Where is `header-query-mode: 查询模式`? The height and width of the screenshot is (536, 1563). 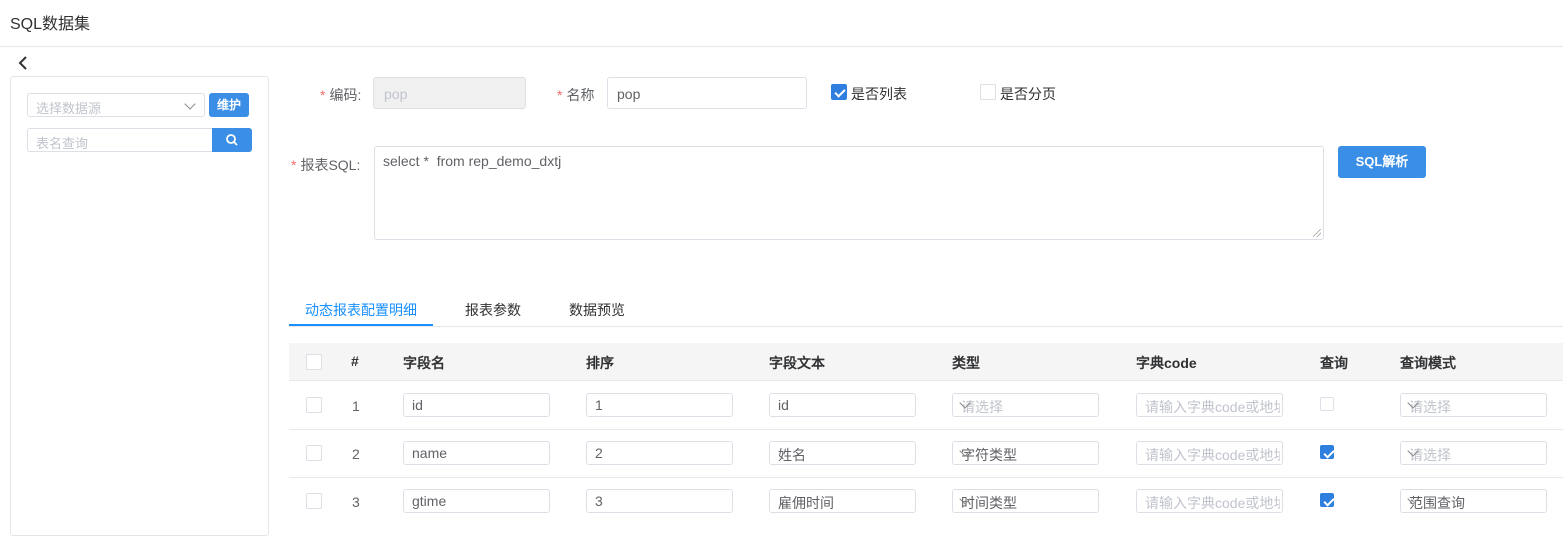 header-query-mode: 查询模式 is located at coordinates (1428, 363).